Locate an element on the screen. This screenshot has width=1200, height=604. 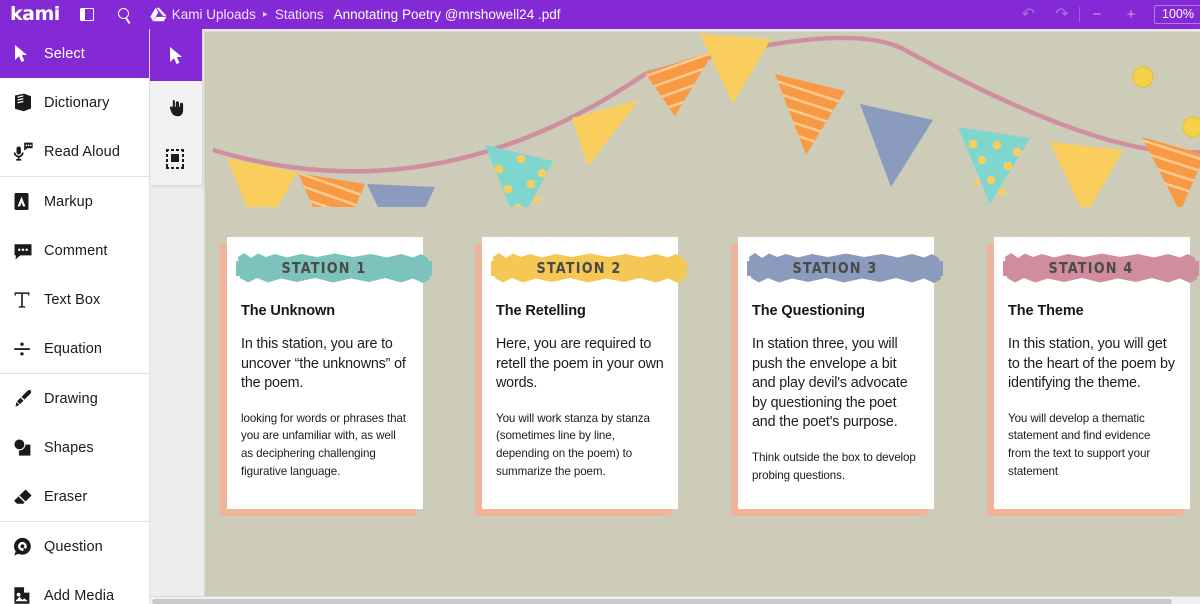
select-submenu-toolbar is located at coordinates (176, 107).